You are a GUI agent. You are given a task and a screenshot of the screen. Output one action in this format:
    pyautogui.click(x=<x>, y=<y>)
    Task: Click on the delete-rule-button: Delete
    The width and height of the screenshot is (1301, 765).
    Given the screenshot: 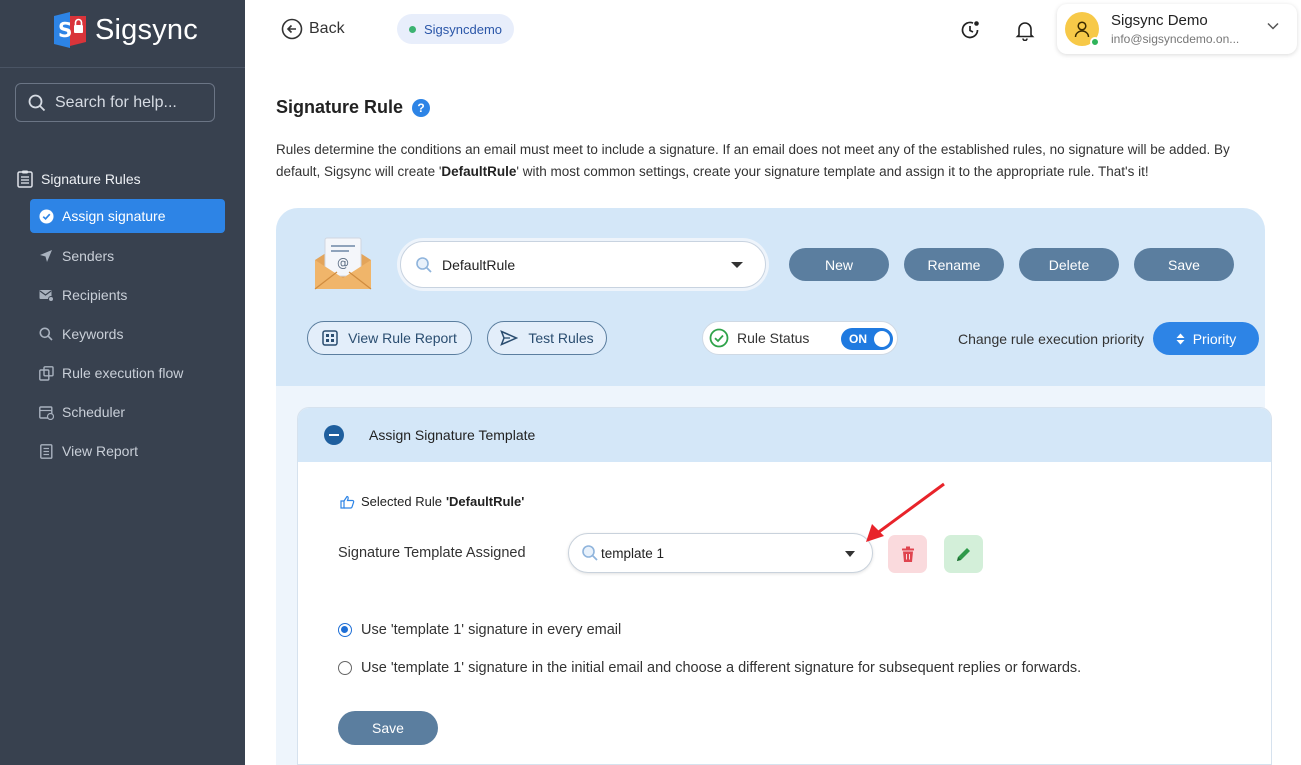 What is the action you would take?
    pyautogui.click(x=1069, y=264)
    